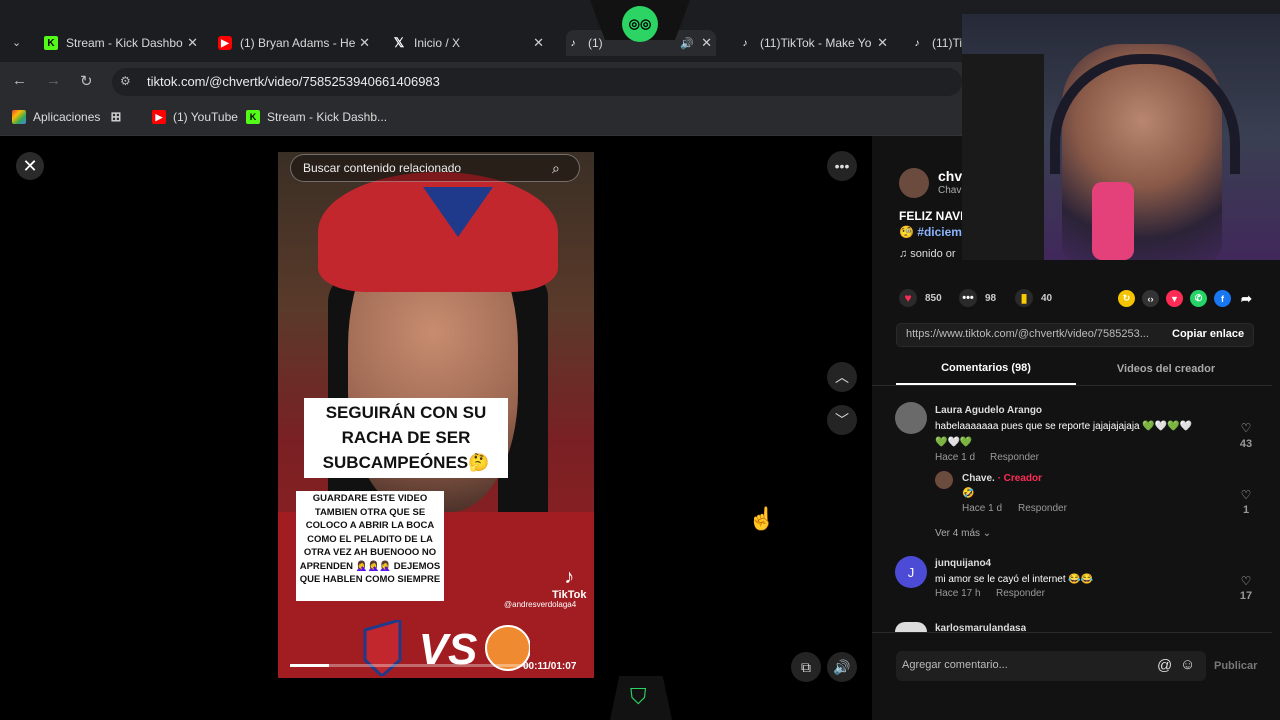 The height and width of the screenshot is (720, 1280). What do you see at coordinates (813, 43) in the screenshot?
I see `tab-tiktok-2: ♪ (11)TikTok - Make Yo ✕` at bounding box center [813, 43].